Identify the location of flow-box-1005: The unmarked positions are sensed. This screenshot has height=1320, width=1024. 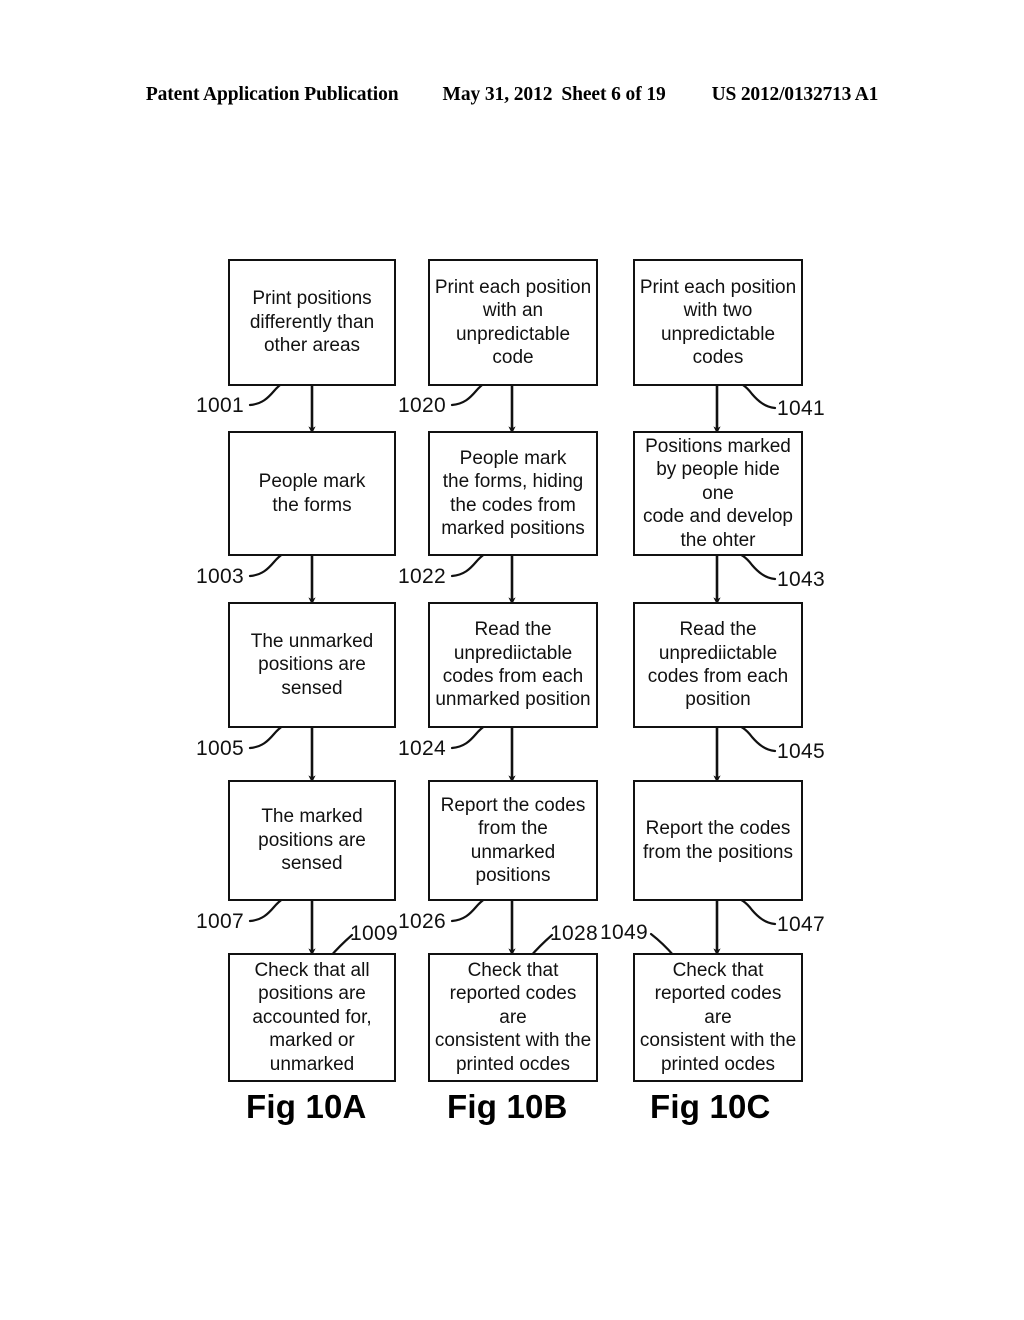
(312, 665).